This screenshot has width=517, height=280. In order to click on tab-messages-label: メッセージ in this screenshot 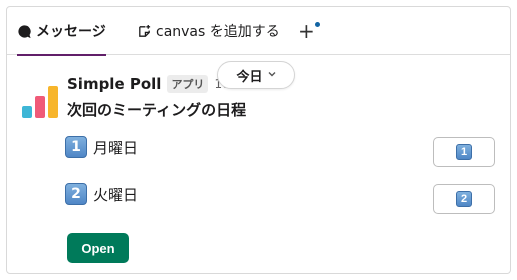, I will do `click(71, 32)`.